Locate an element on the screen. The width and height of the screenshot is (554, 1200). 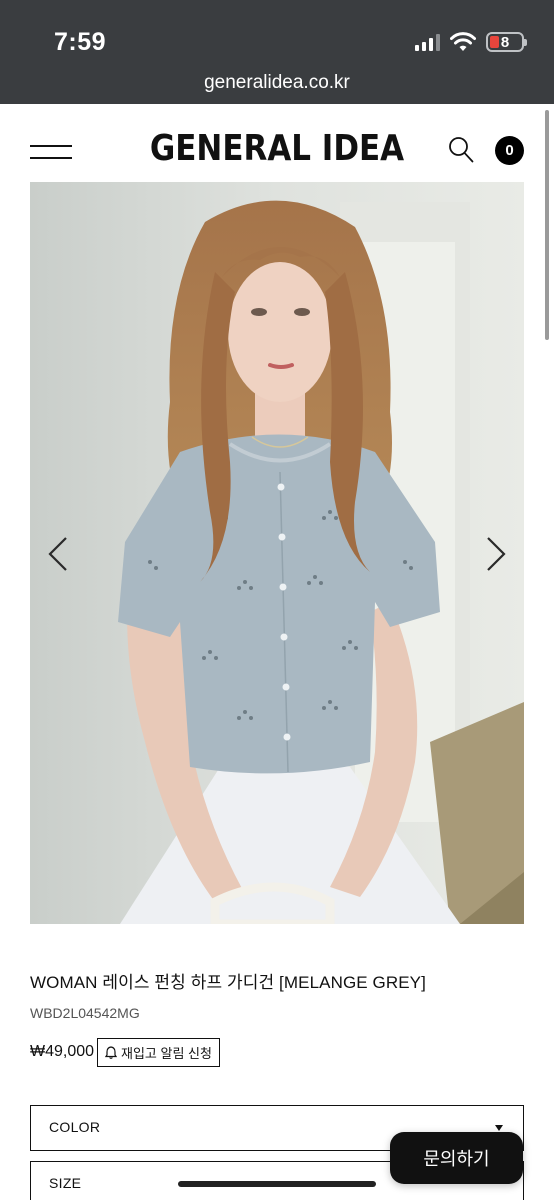
bell-icon is located at coordinates (111, 1052).